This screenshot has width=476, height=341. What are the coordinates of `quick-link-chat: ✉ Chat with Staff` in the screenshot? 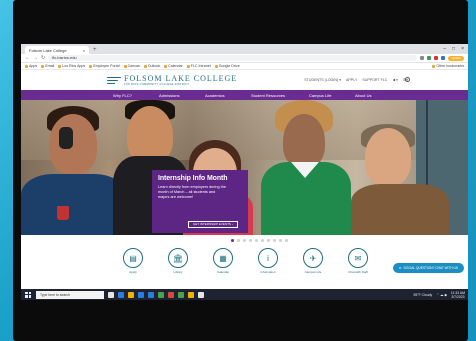 It's located at (358, 261).